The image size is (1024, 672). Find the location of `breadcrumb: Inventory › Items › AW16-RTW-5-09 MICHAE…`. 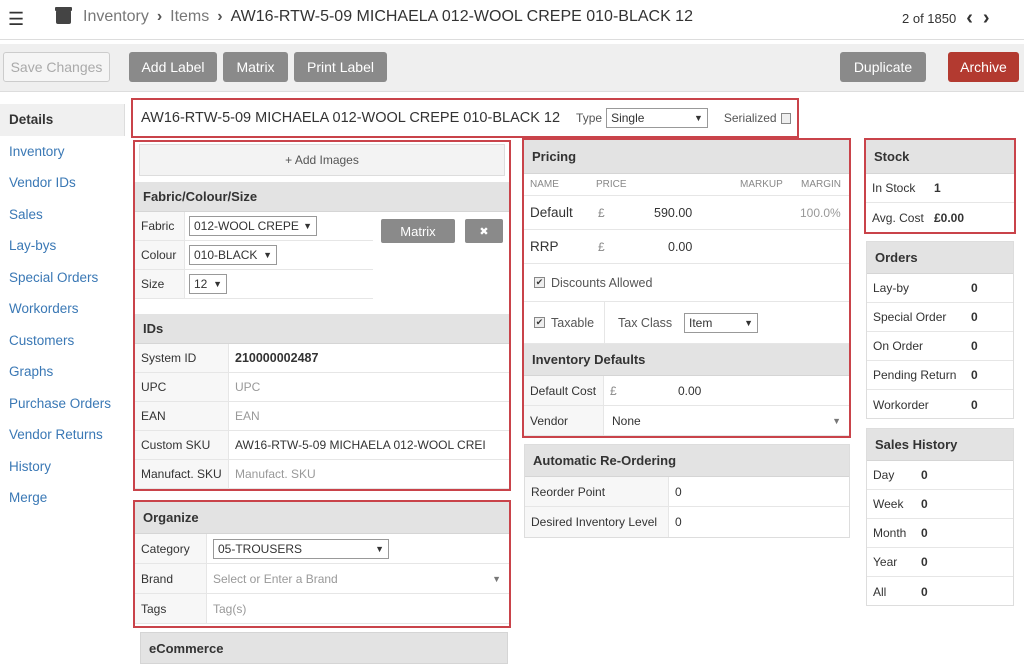

breadcrumb: Inventory › Items › AW16-RTW-5-09 MICHAE… is located at coordinates (374, 16).